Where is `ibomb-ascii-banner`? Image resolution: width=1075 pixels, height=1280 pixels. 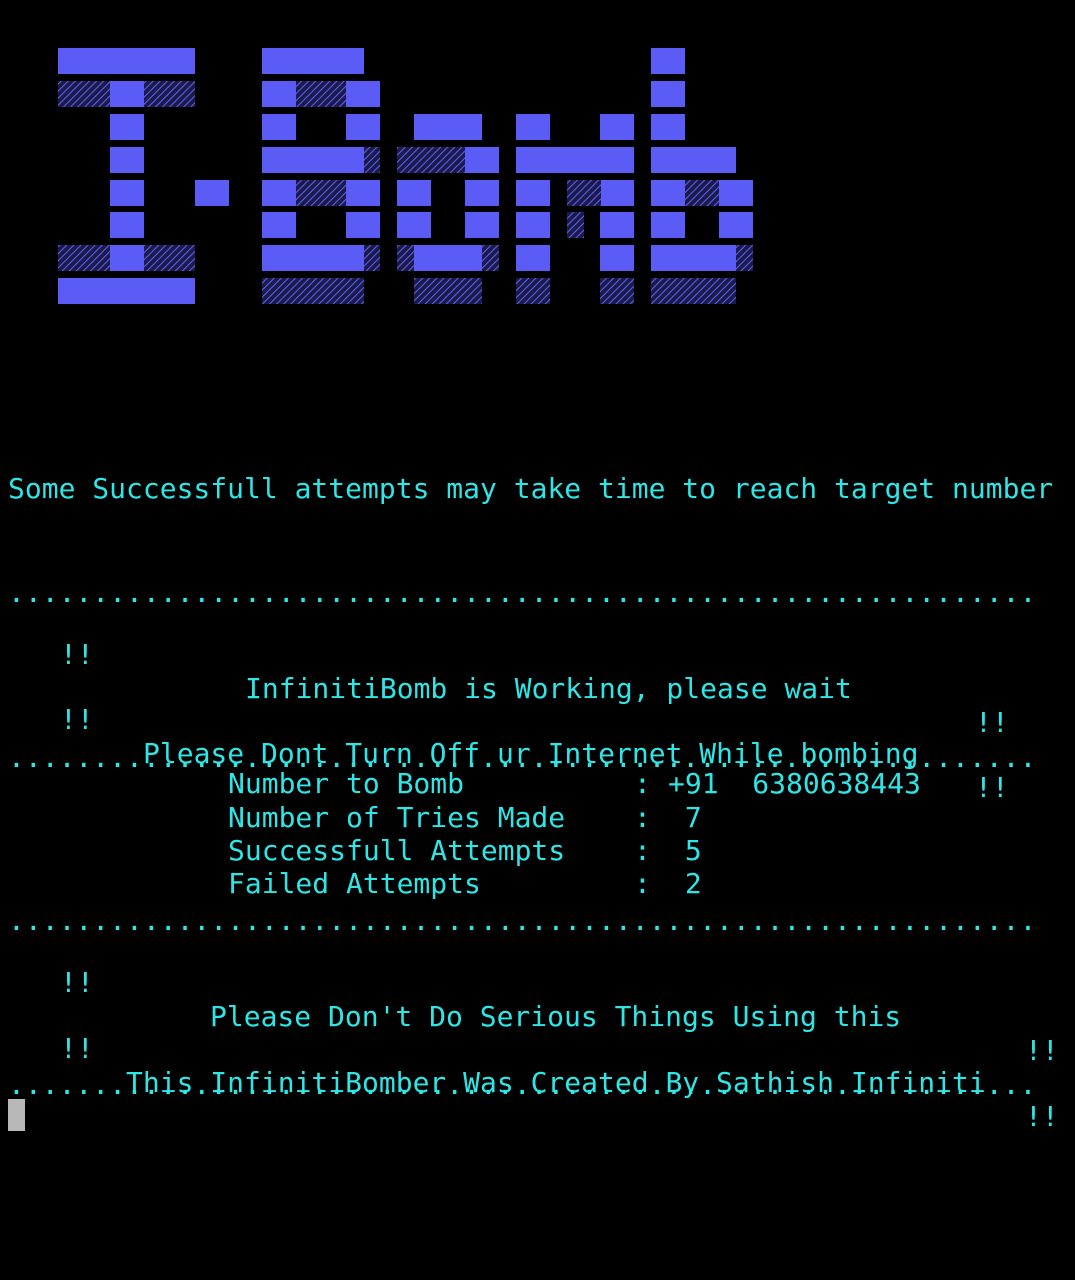
ibomb-ascii-banner is located at coordinates (405, 176).